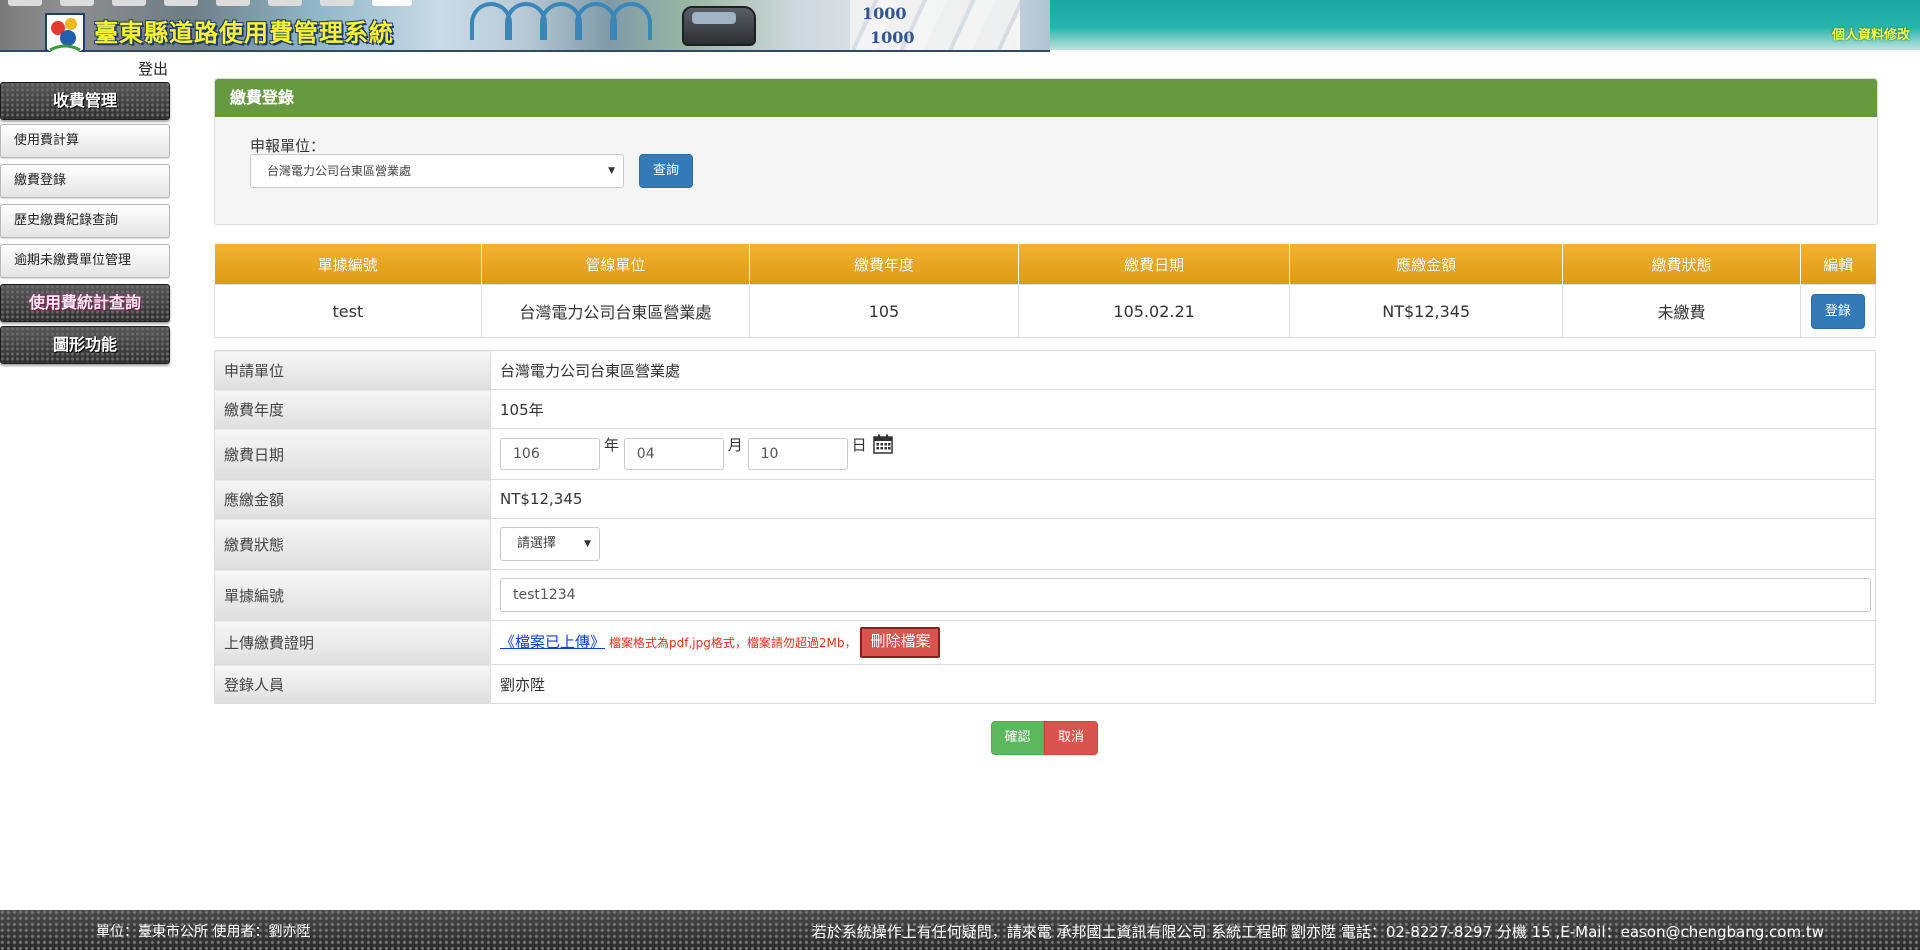 This screenshot has height=950, width=1920. Describe the element at coordinates (1871, 33) in the screenshot. I see `profile-edit-link: 個人資料修改` at that location.